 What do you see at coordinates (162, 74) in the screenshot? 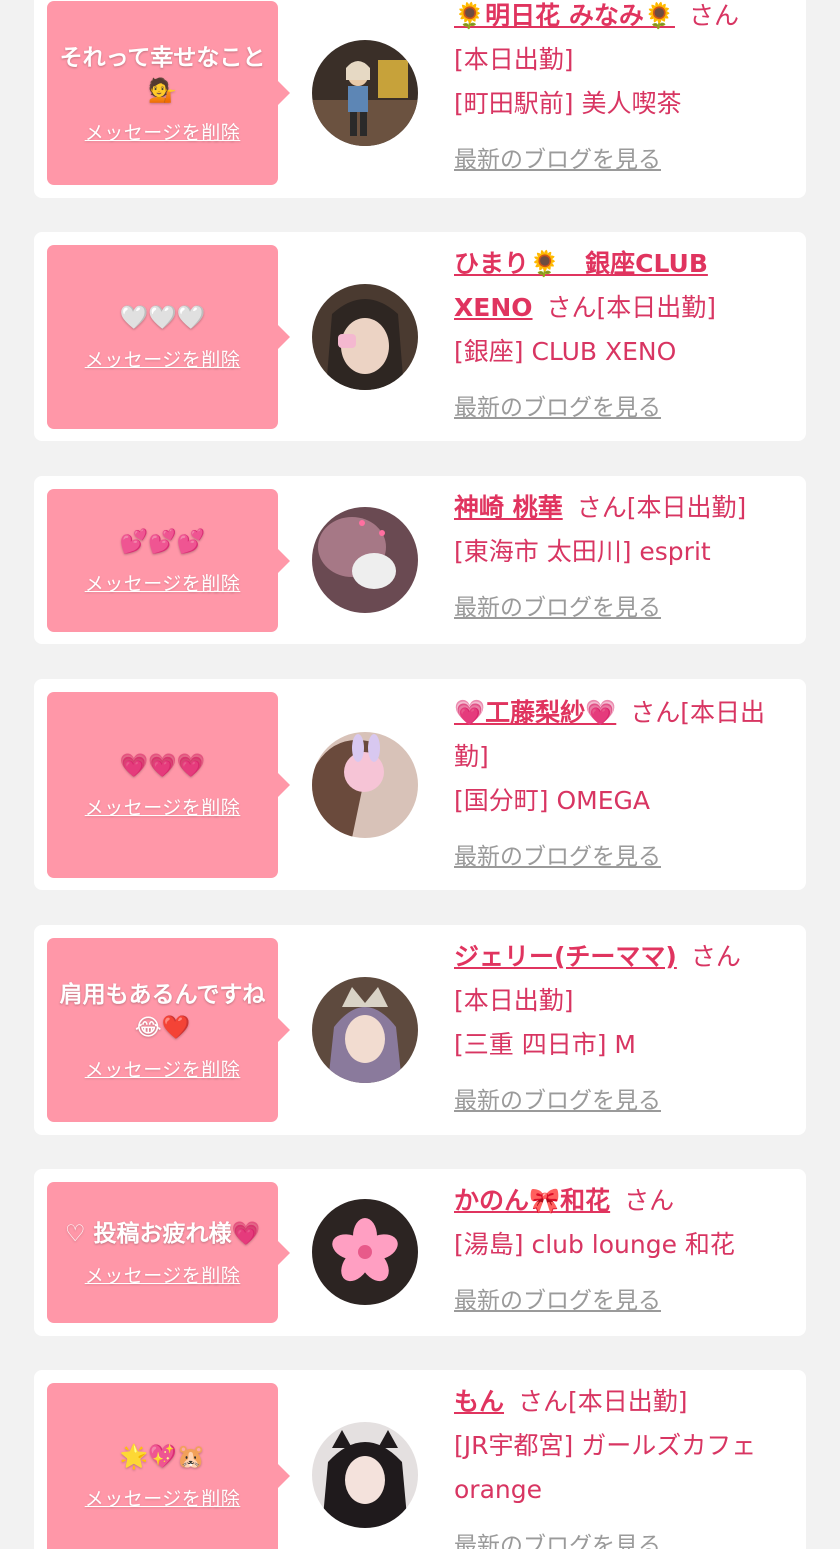
I see `message-text: それって幸せなこと💁` at bounding box center [162, 74].